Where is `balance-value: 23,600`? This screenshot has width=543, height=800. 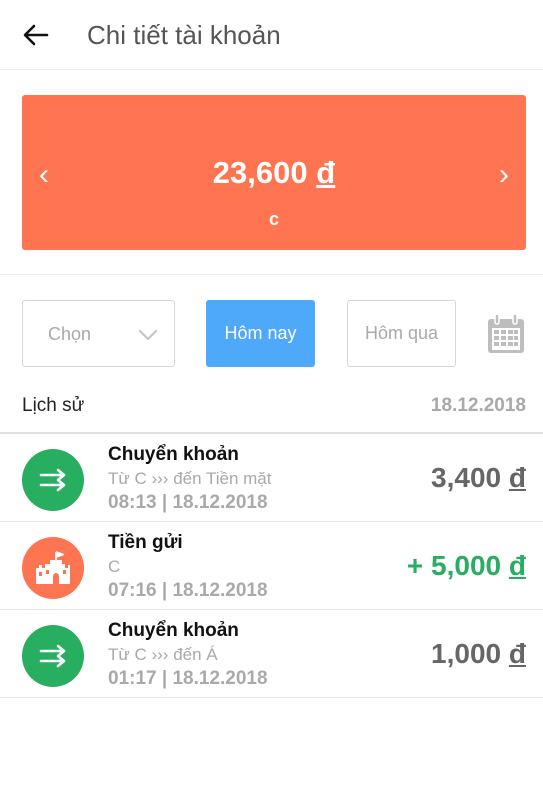
balance-value: 23,600 is located at coordinates (260, 172).